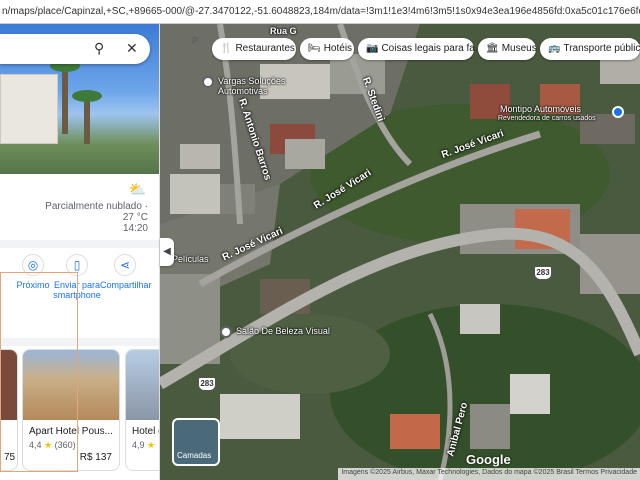  Describe the element at coordinates (601, 48) in the screenshot. I see `chip-label: Transporte público` at that location.